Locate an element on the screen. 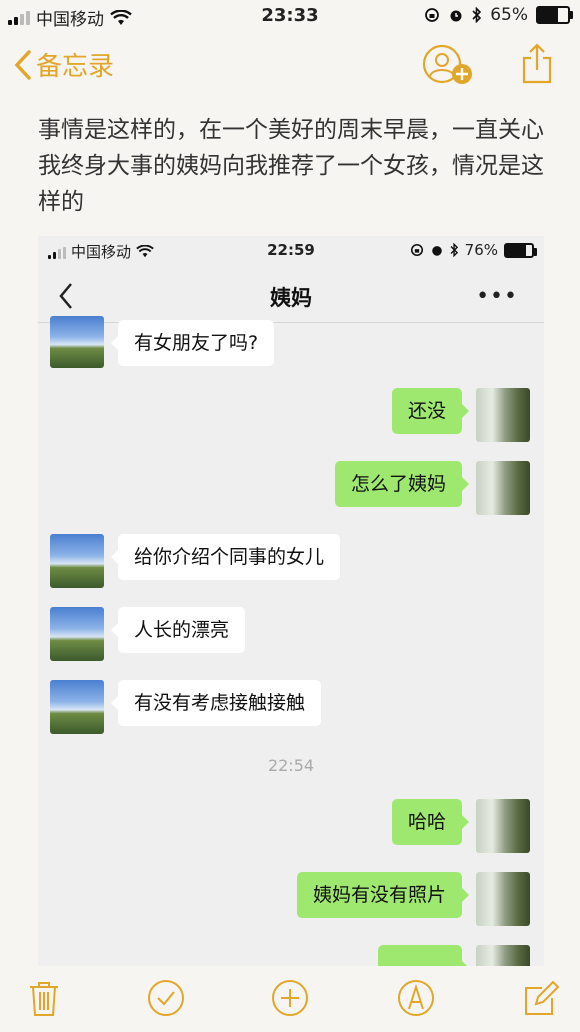 Image resolution: width=580 pixels, height=1032 pixels. chat-header: 姨妈 ••• is located at coordinates (291, 296).